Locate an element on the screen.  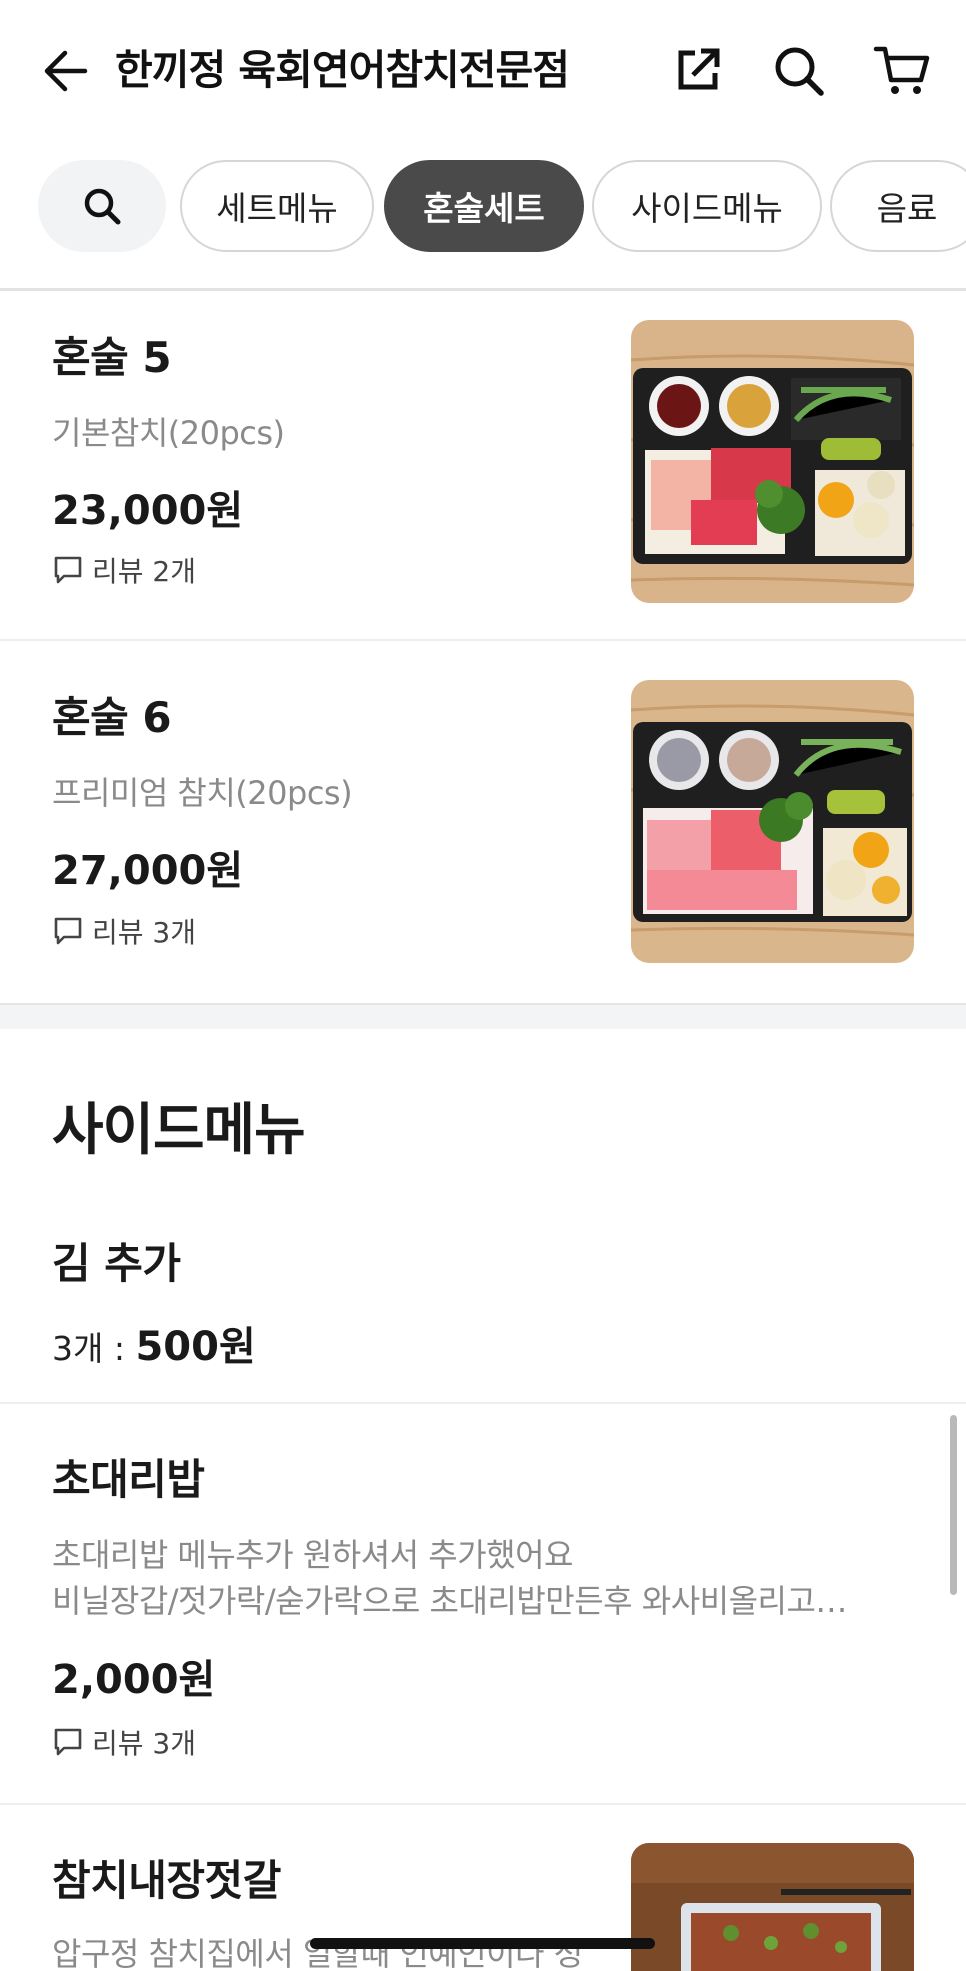
back-button is located at coordinates (65, 71).